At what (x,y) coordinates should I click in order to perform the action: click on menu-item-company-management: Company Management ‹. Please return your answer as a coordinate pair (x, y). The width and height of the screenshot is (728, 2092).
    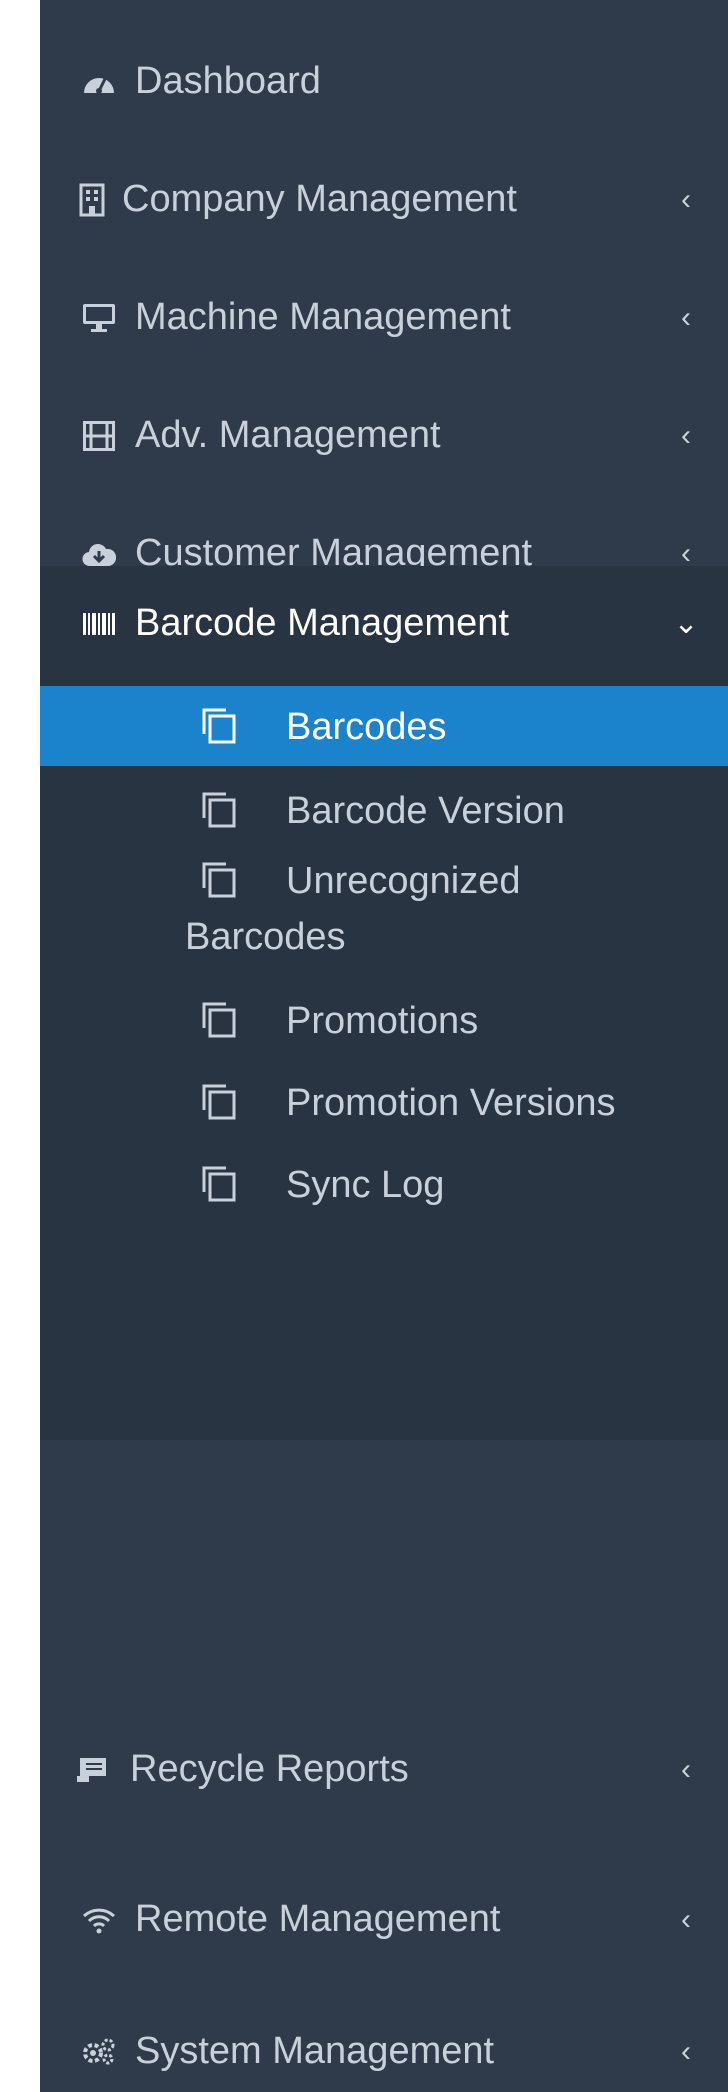
    Looking at the image, I should click on (384, 199).